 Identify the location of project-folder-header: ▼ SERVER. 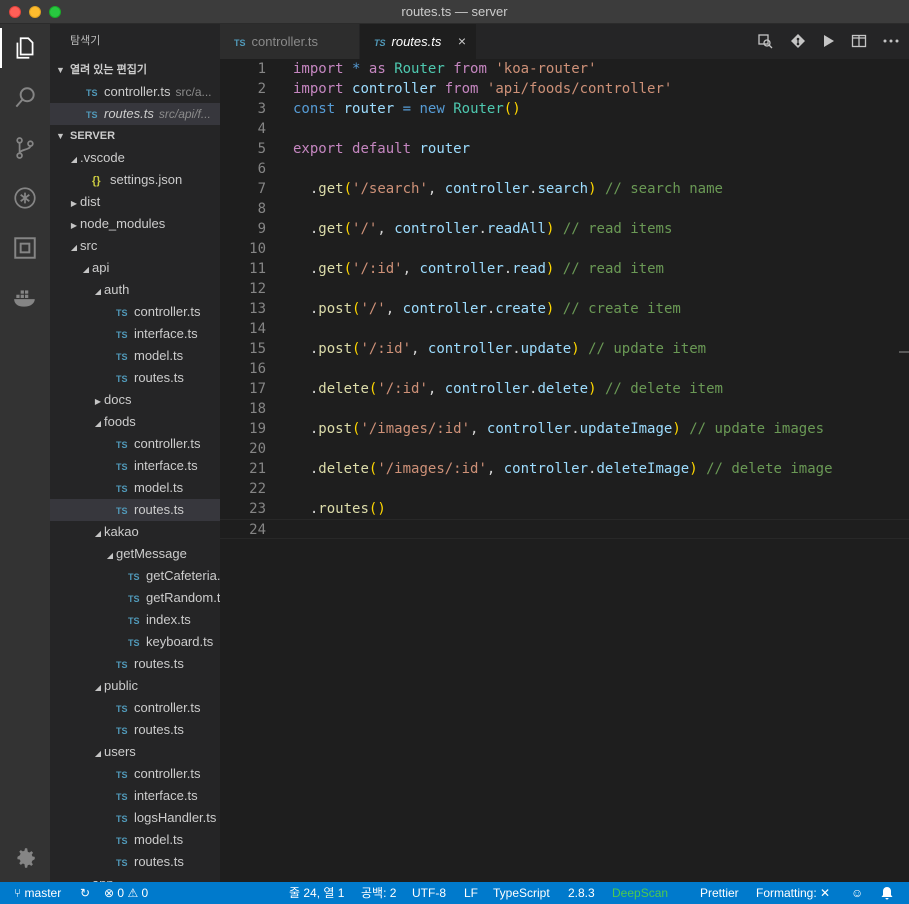
(135, 136).